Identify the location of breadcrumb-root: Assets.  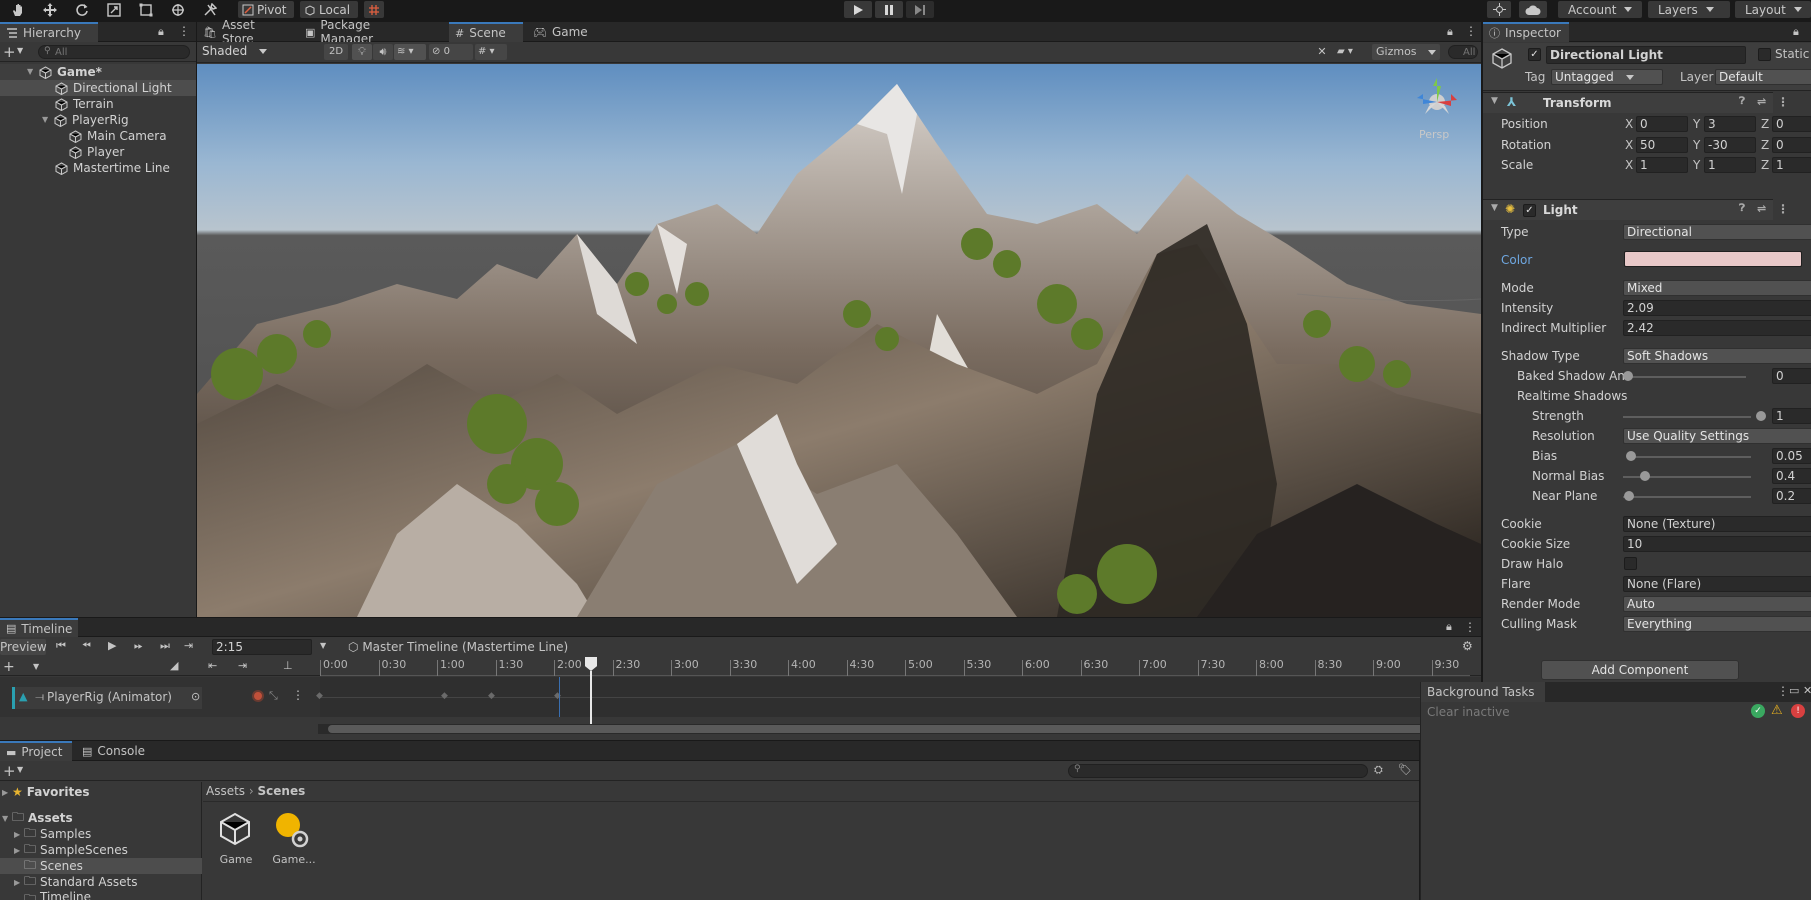
(225, 791).